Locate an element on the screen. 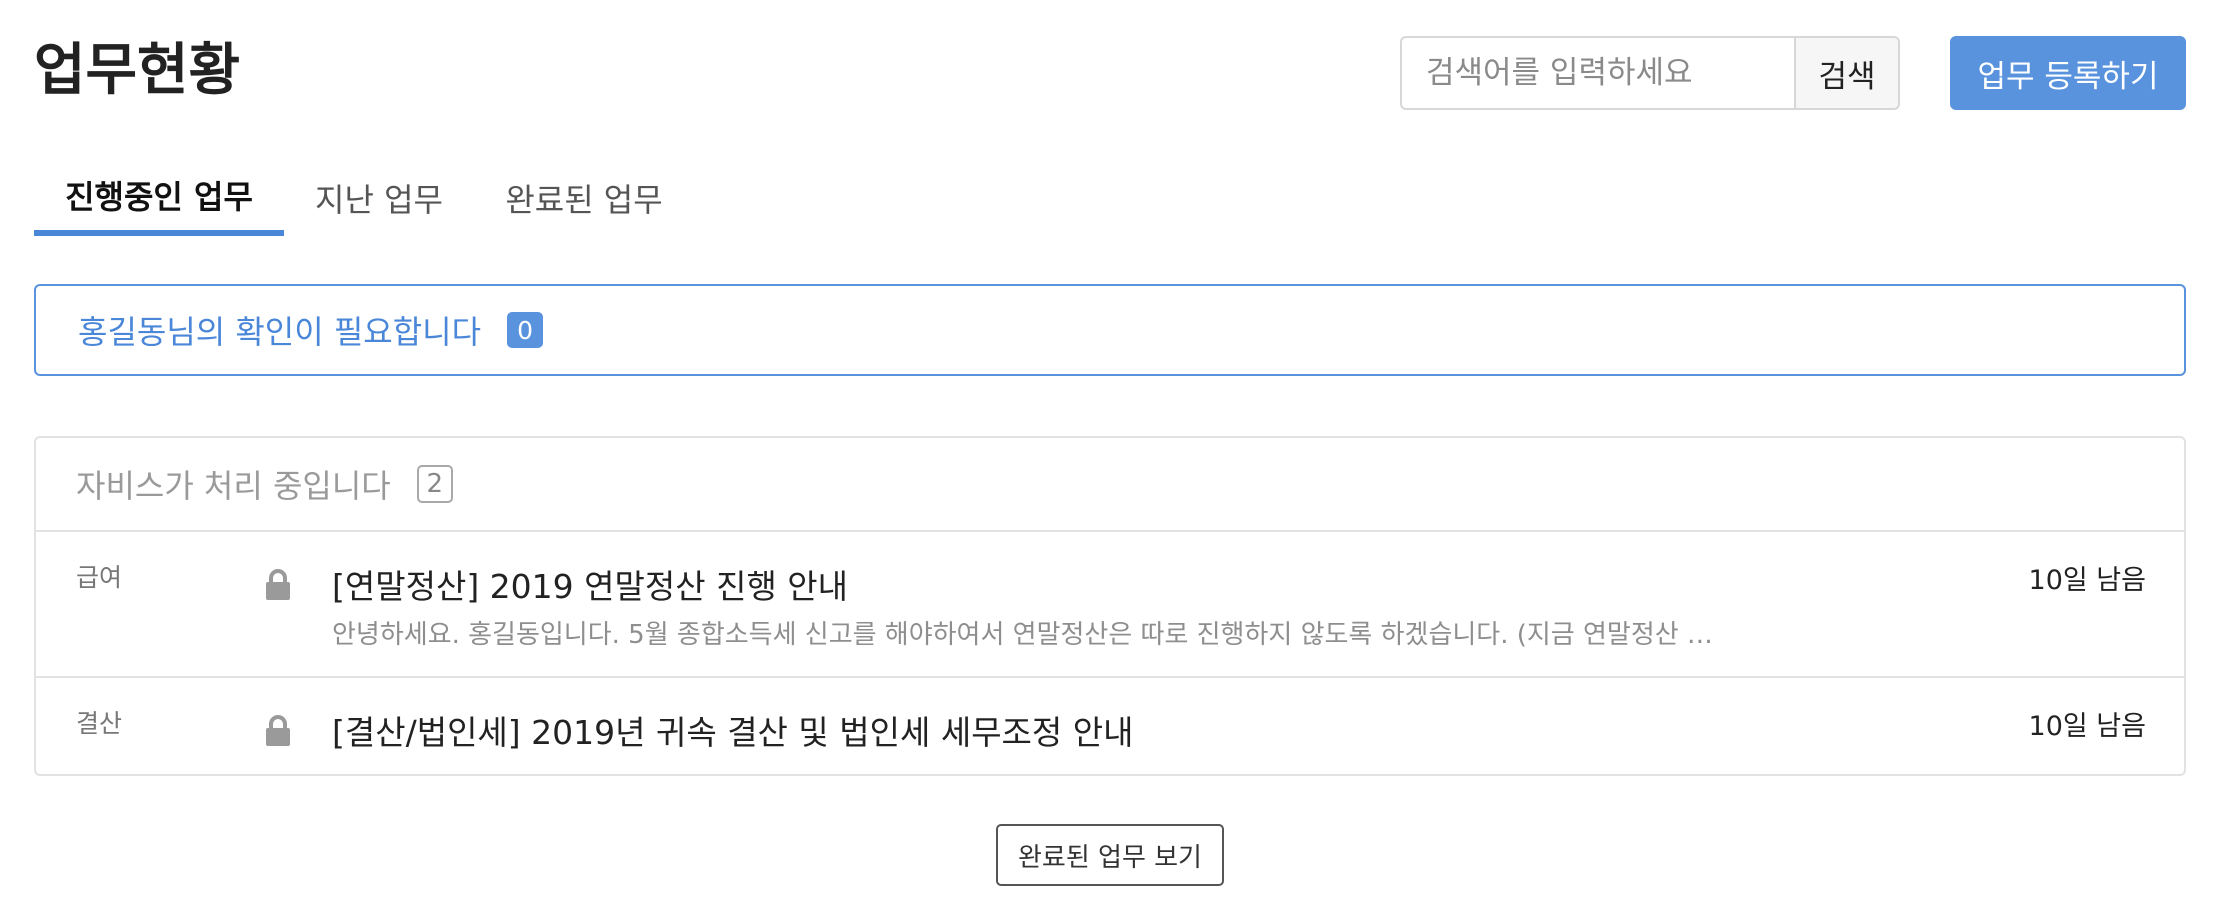 The width and height of the screenshot is (2220, 920). tab-past: 지난 업무 is located at coordinates (379, 198).